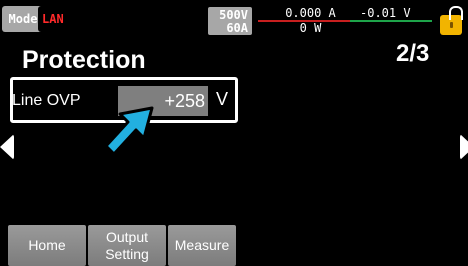 This screenshot has height=266, width=468. I want to click on output-softkey-label-line2: Setting, so click(127, 254).